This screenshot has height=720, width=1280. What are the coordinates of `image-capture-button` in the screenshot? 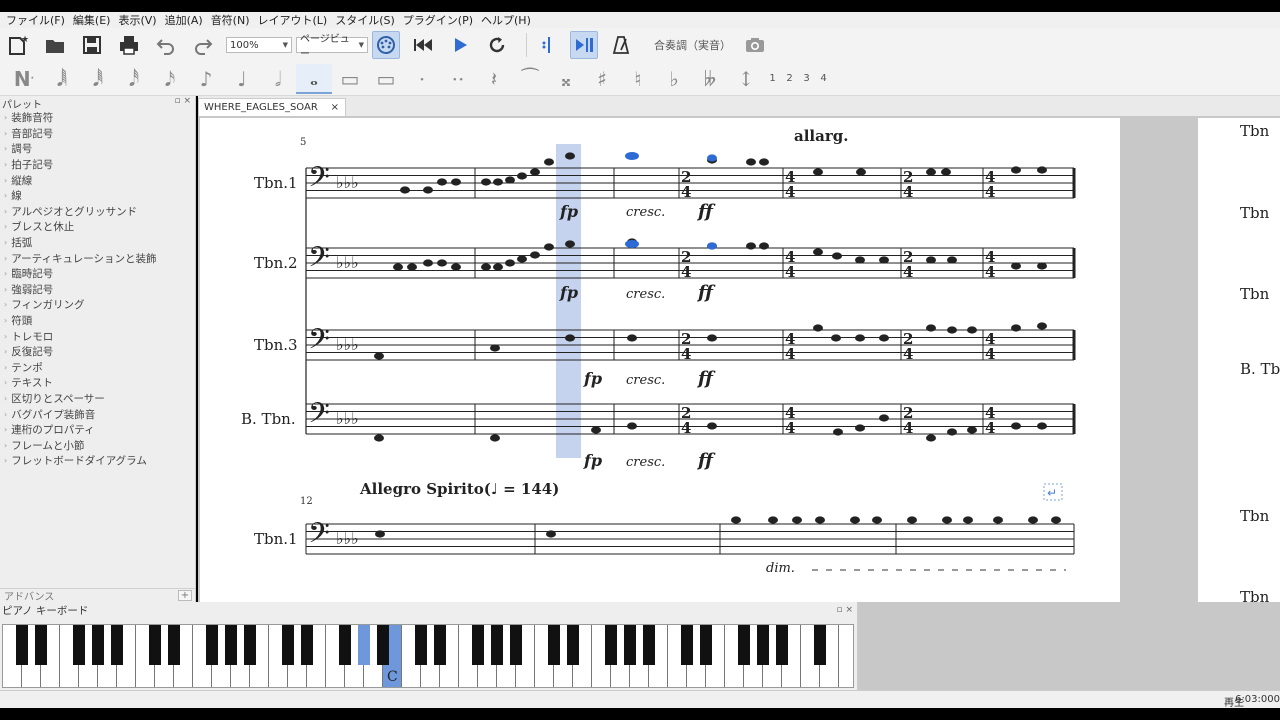 It's located at (755, 45).